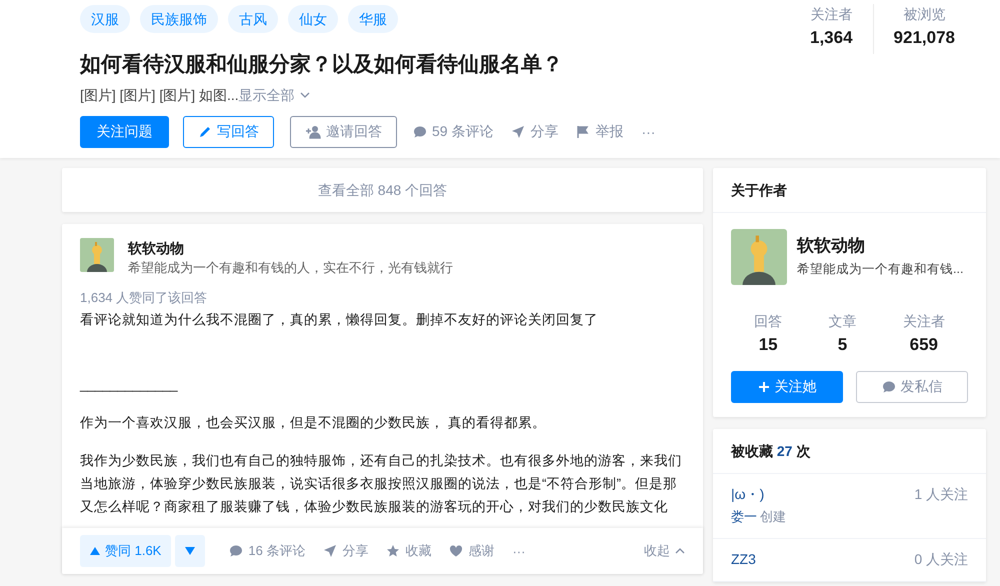  Describe the element at coordinates (124, 132) in the screenshot. I see `follow-question-button: 关注问题` at that location.